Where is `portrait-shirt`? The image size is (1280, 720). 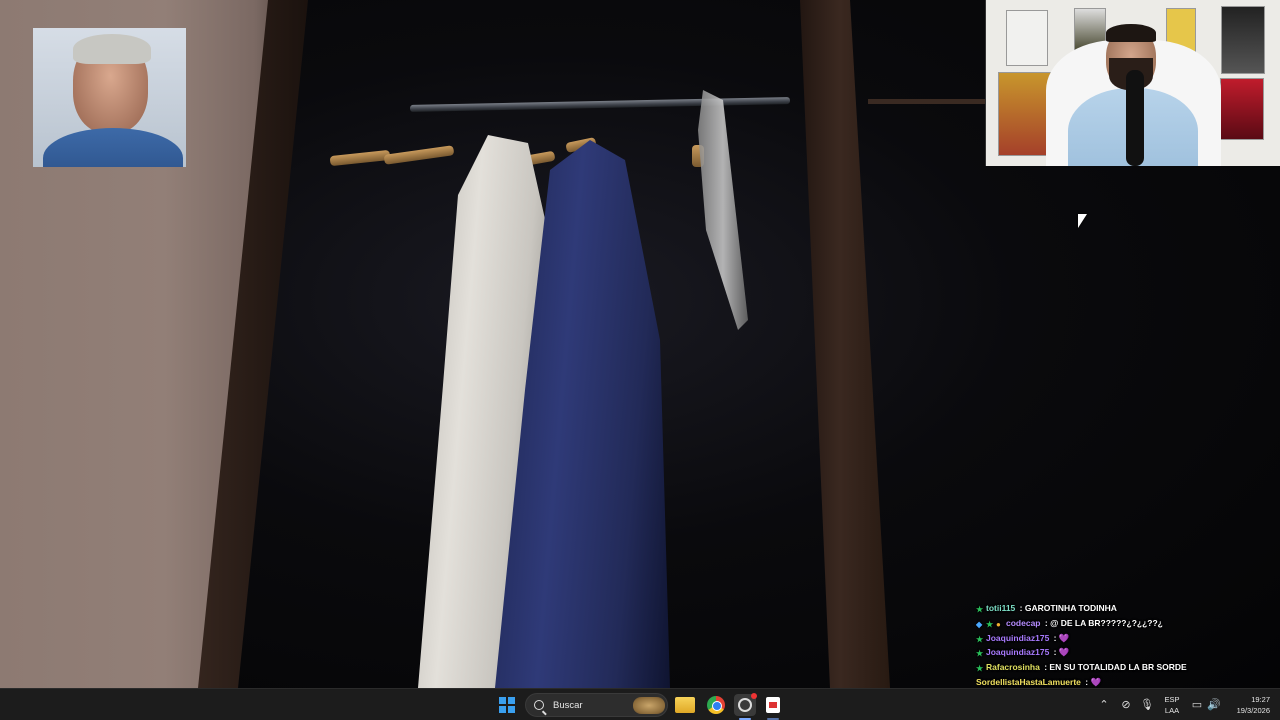
portrait-shirt is located at coordinates (113, 147).